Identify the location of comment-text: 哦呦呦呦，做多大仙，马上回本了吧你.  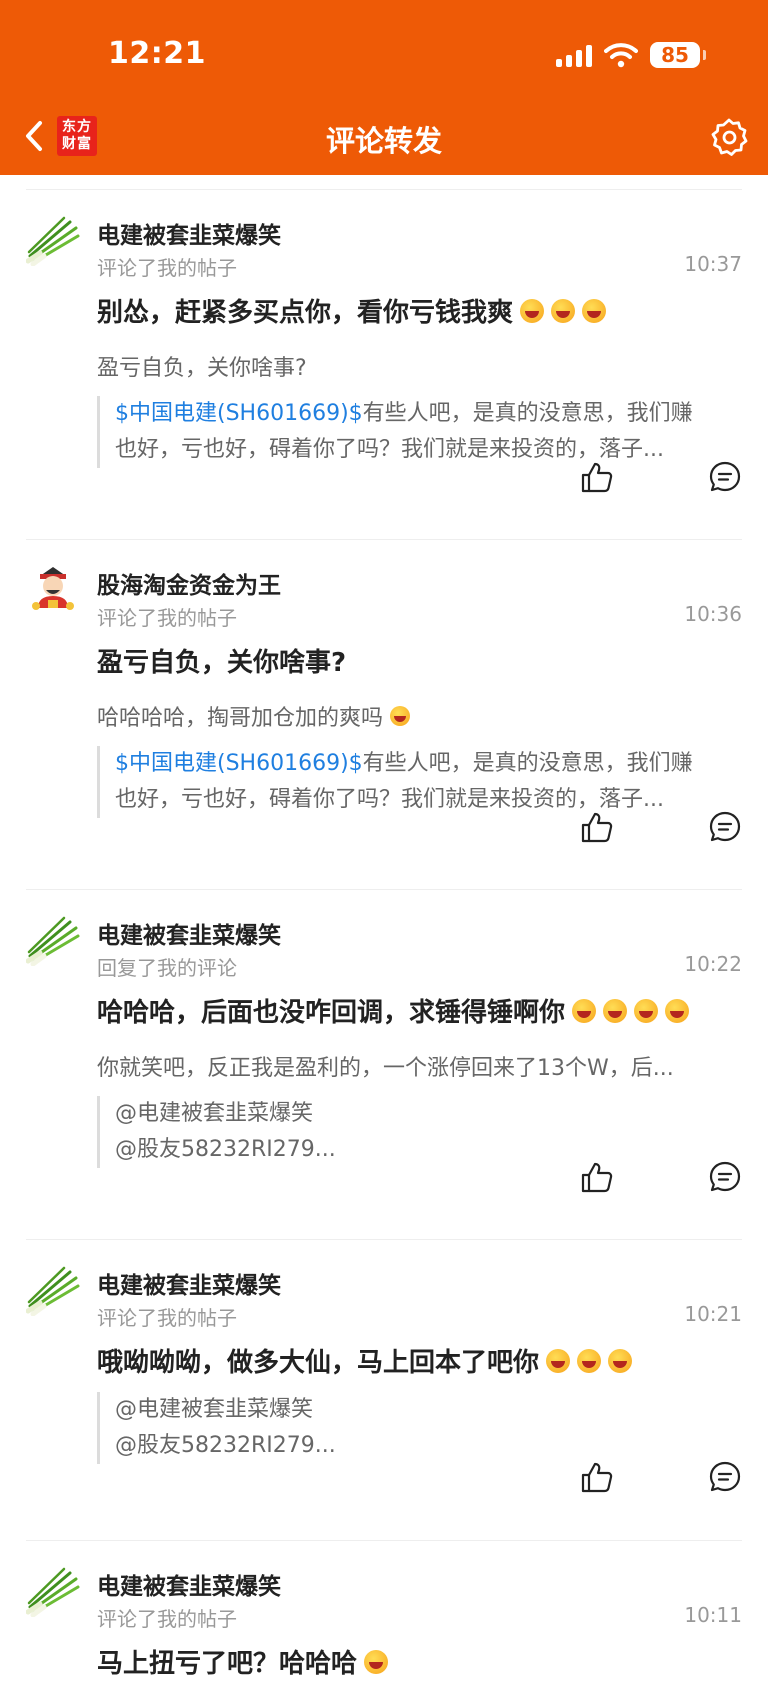
(365, 1360).